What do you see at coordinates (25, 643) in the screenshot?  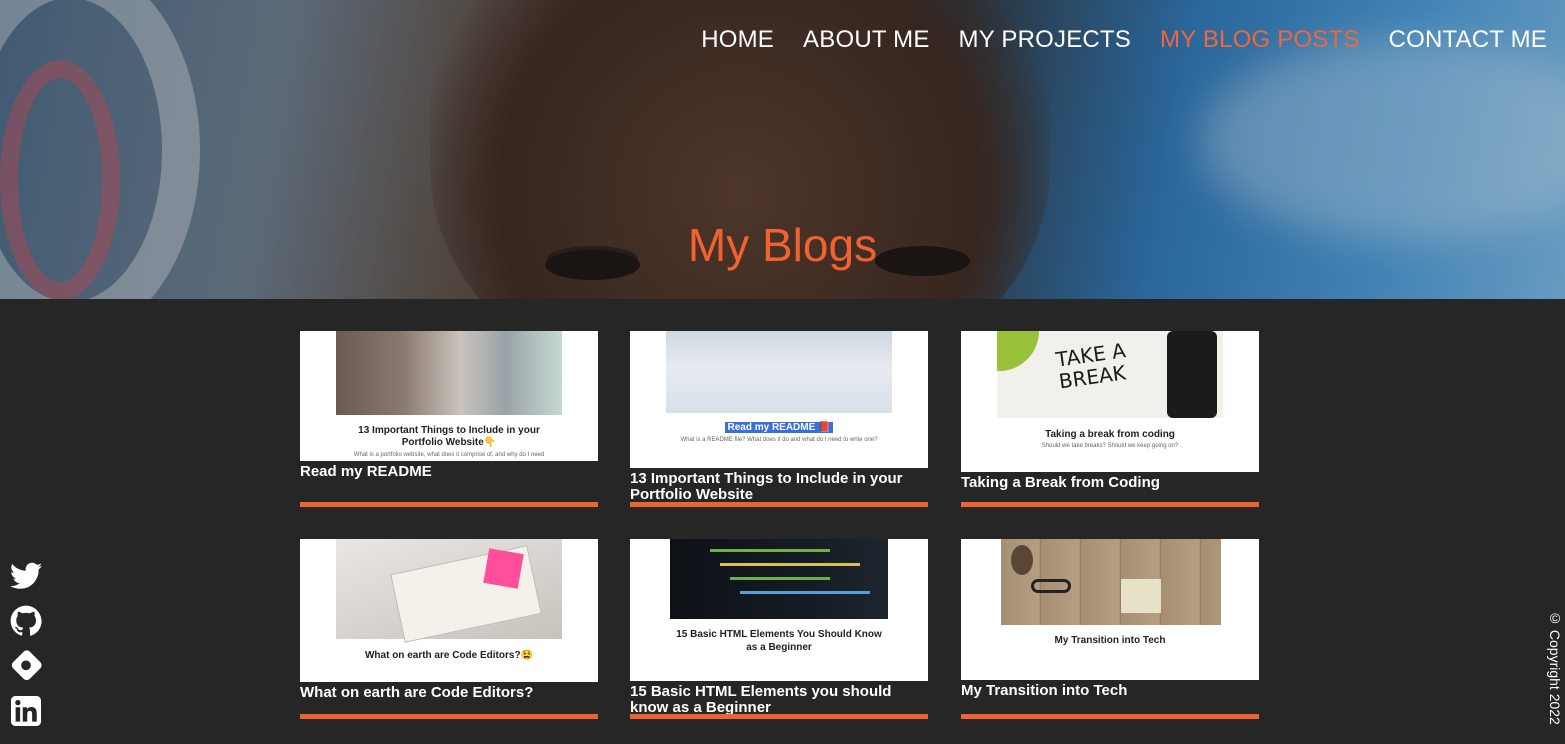 I see `social-links` at bounding box center [25, 643].